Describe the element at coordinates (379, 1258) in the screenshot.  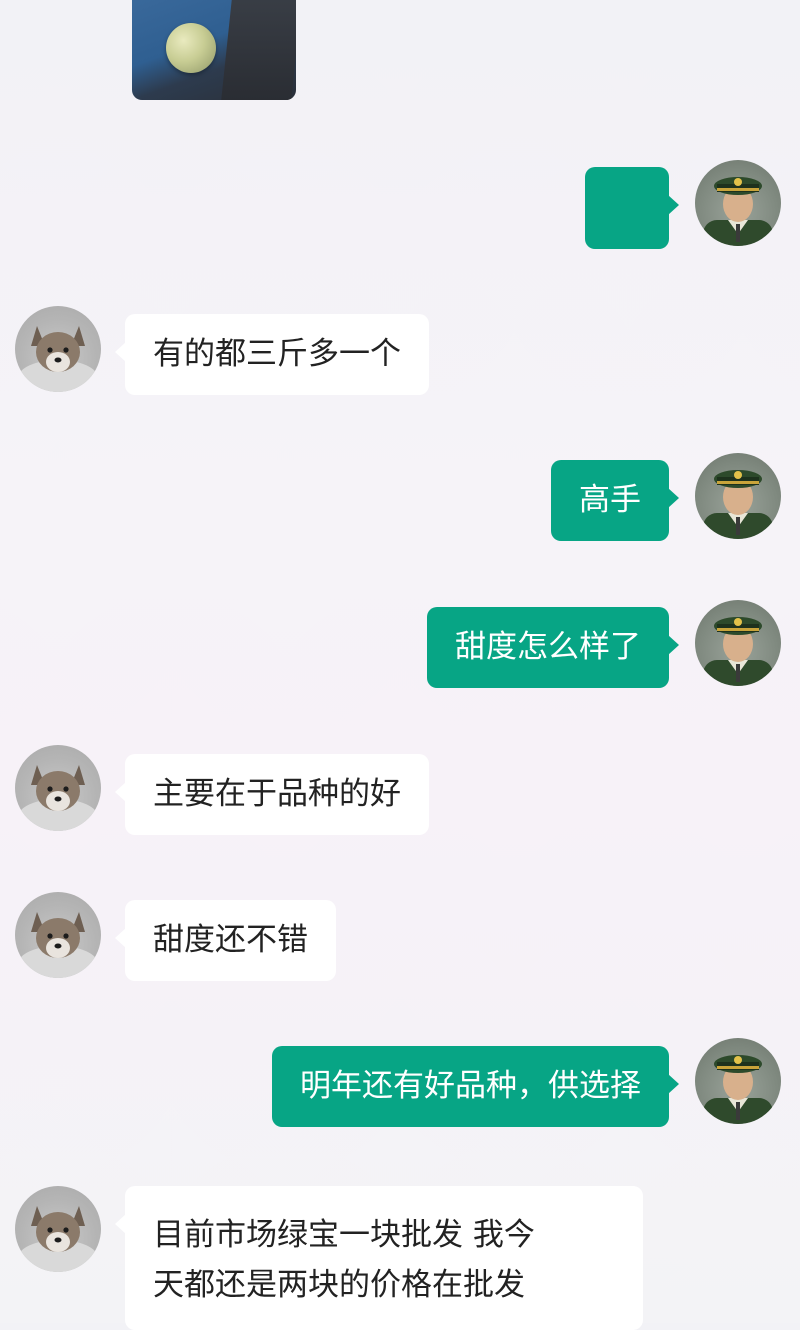
I see `message-bubble-incoming: 目前市场绿宝一块批发 我今 天都还是两块的价格在批发` at that location.